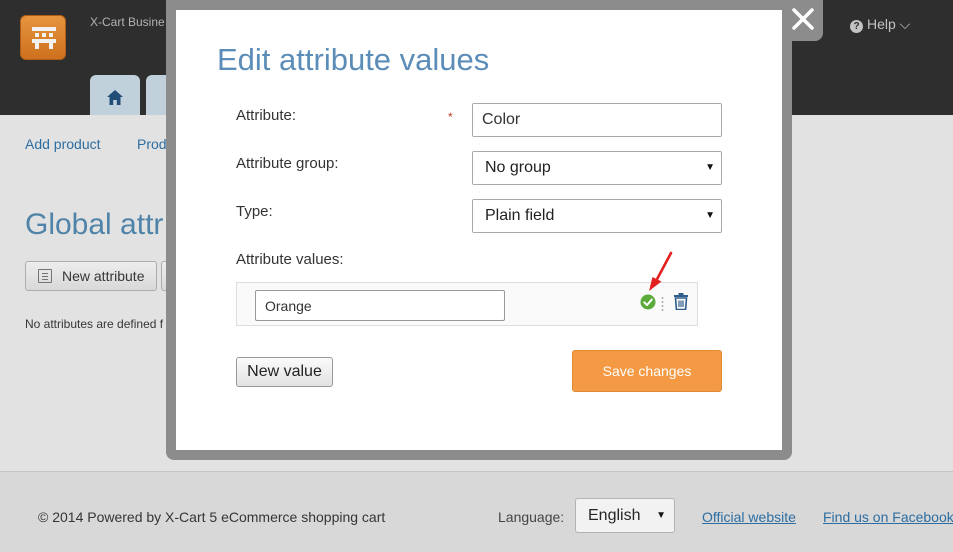 The width and height of the screenshot is (953, 552). What do you see at coordinates (380, 305) in the screenshot?
I see `attribute-value-input` at bounding box center [380, 305].